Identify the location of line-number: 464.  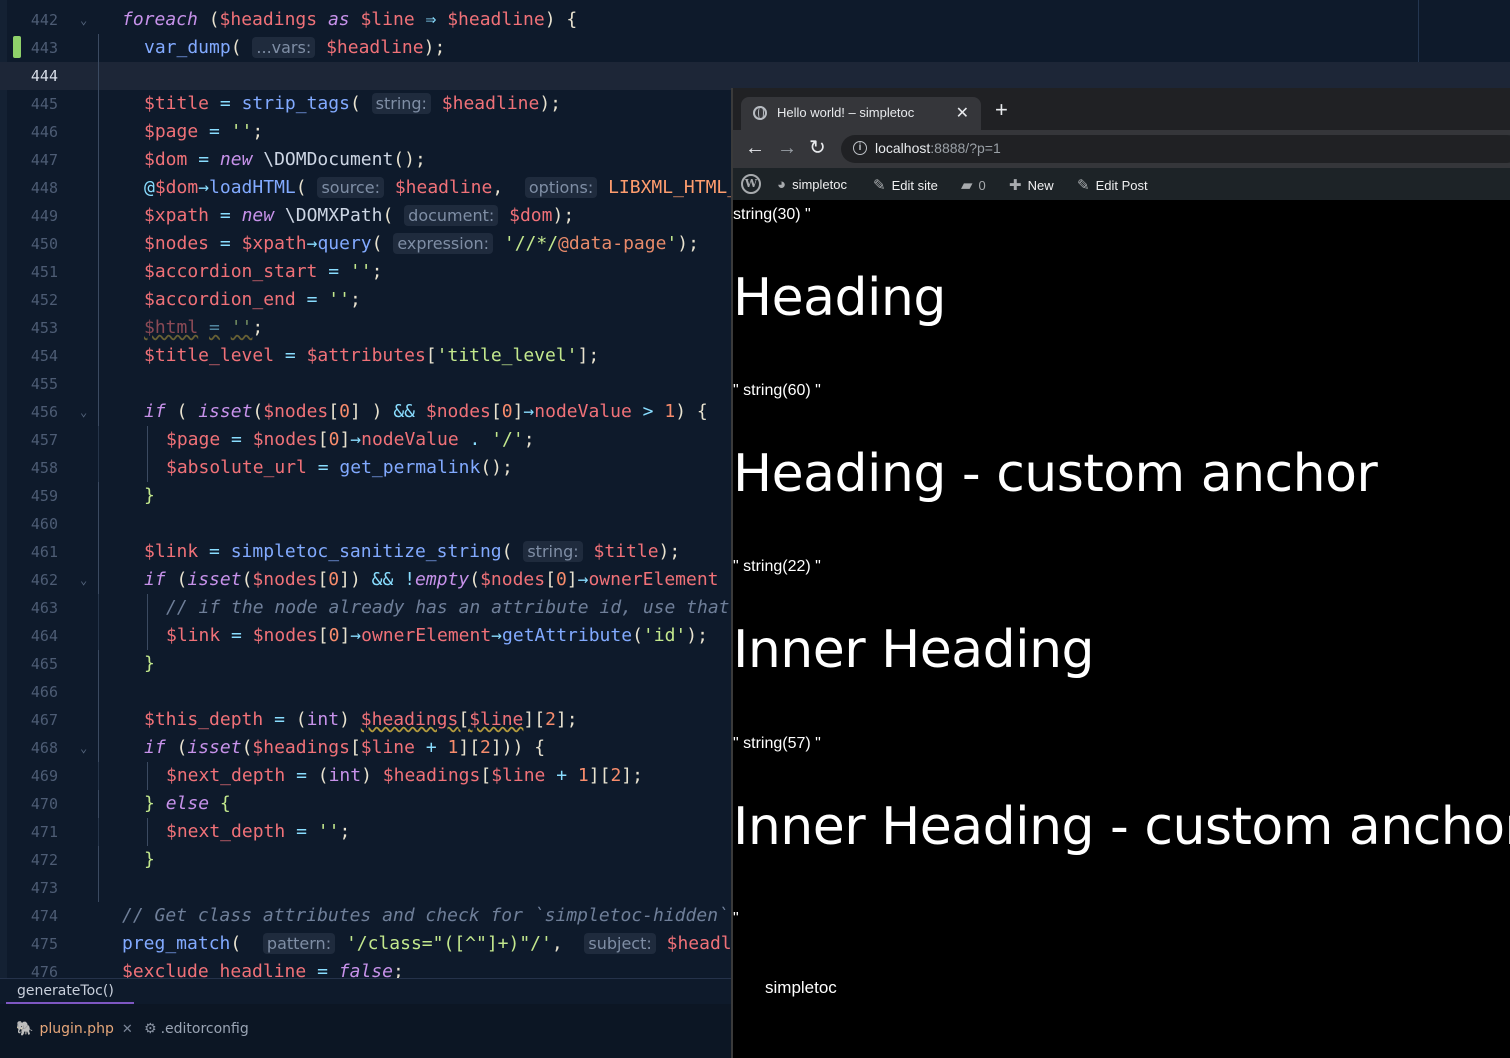
(36, 636).